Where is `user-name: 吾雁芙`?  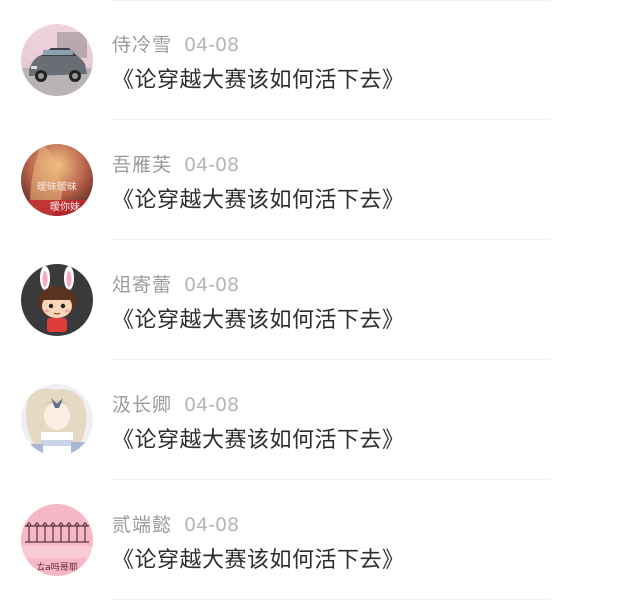 user-name: 吾雁芙 is located at coordinates (142, 165).